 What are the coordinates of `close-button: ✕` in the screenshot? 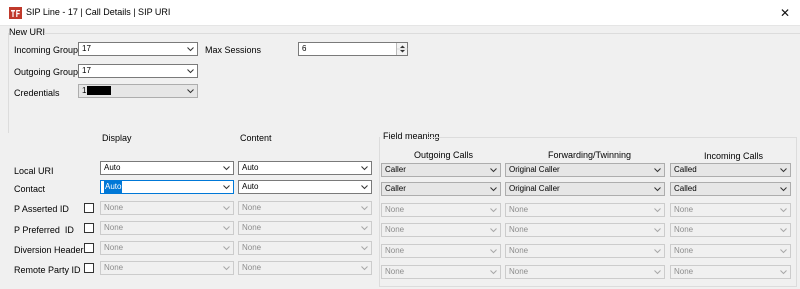 It's located at (785, 12).